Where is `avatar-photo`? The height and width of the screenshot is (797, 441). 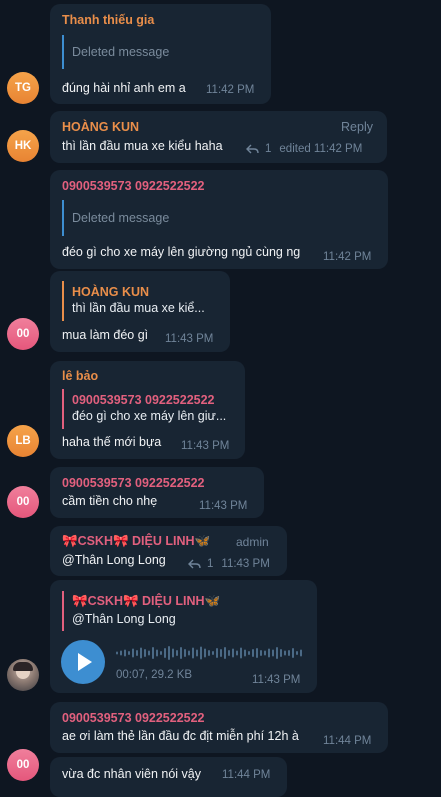
avatar-photo is located at coordinates (23, 675).